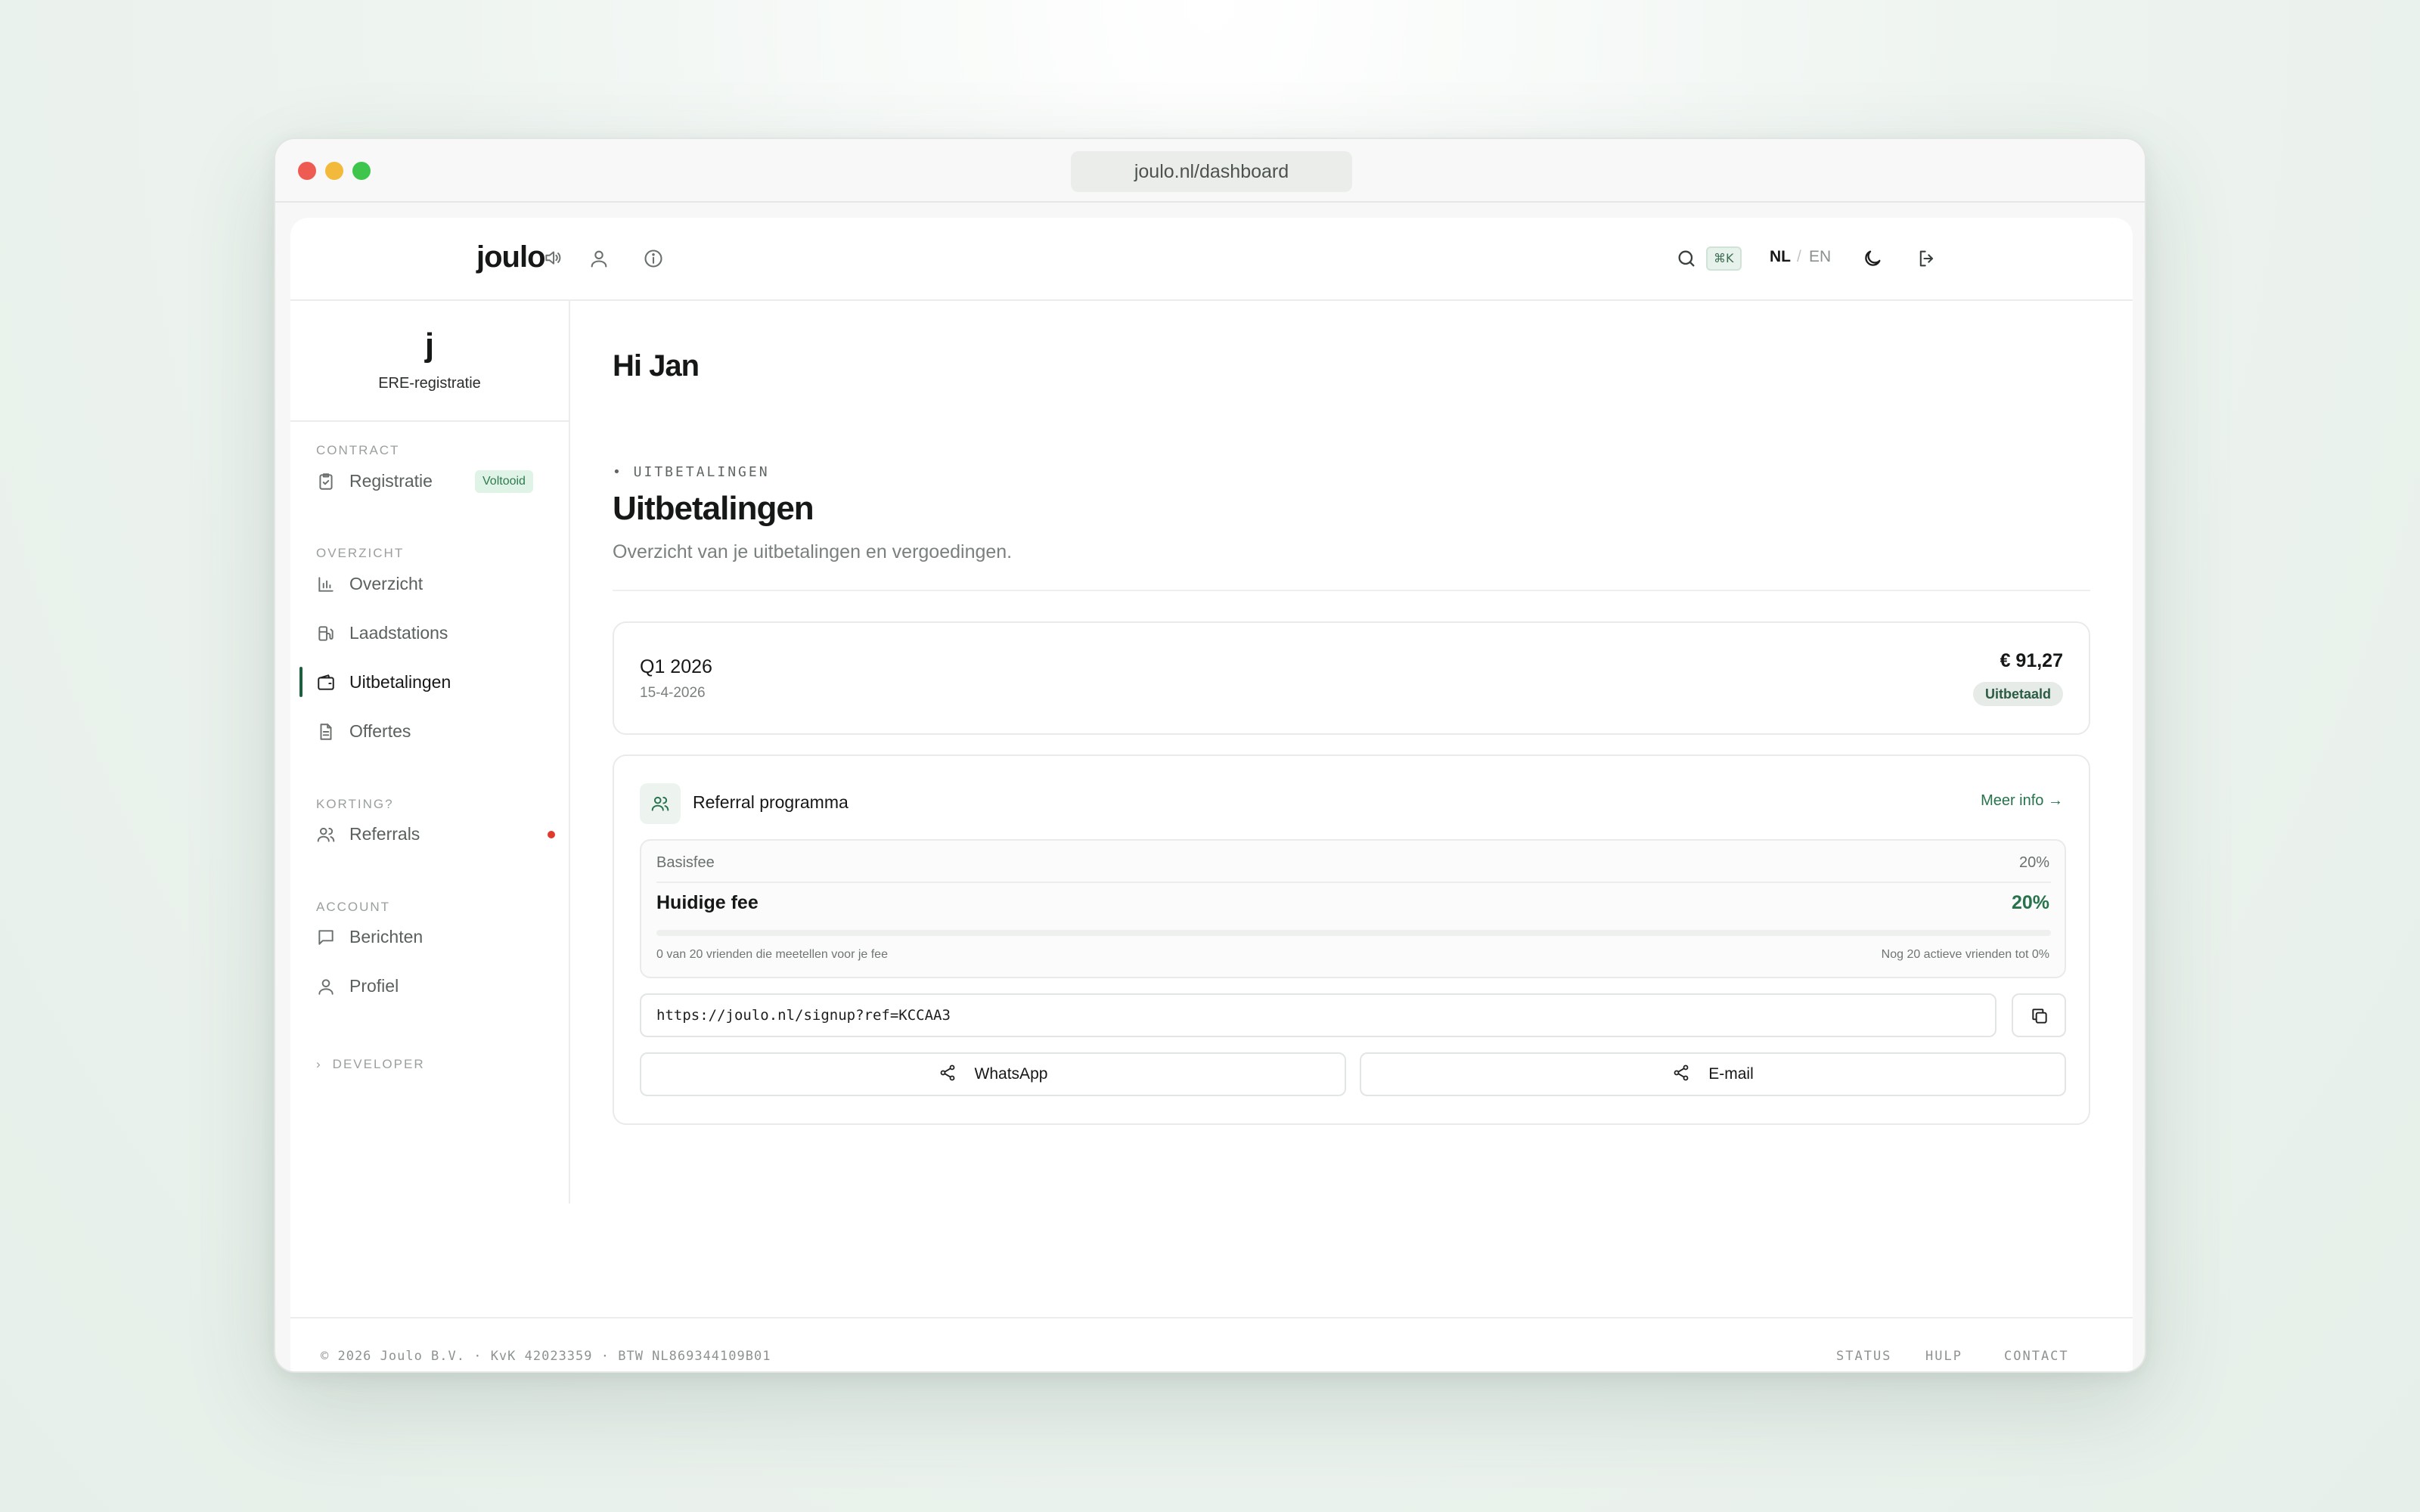  What do you see at coordinates (691, 472) in the screenshot?
I see `section-eyebrow: • UITBETALINGEN` at bounding box center [691, 472].